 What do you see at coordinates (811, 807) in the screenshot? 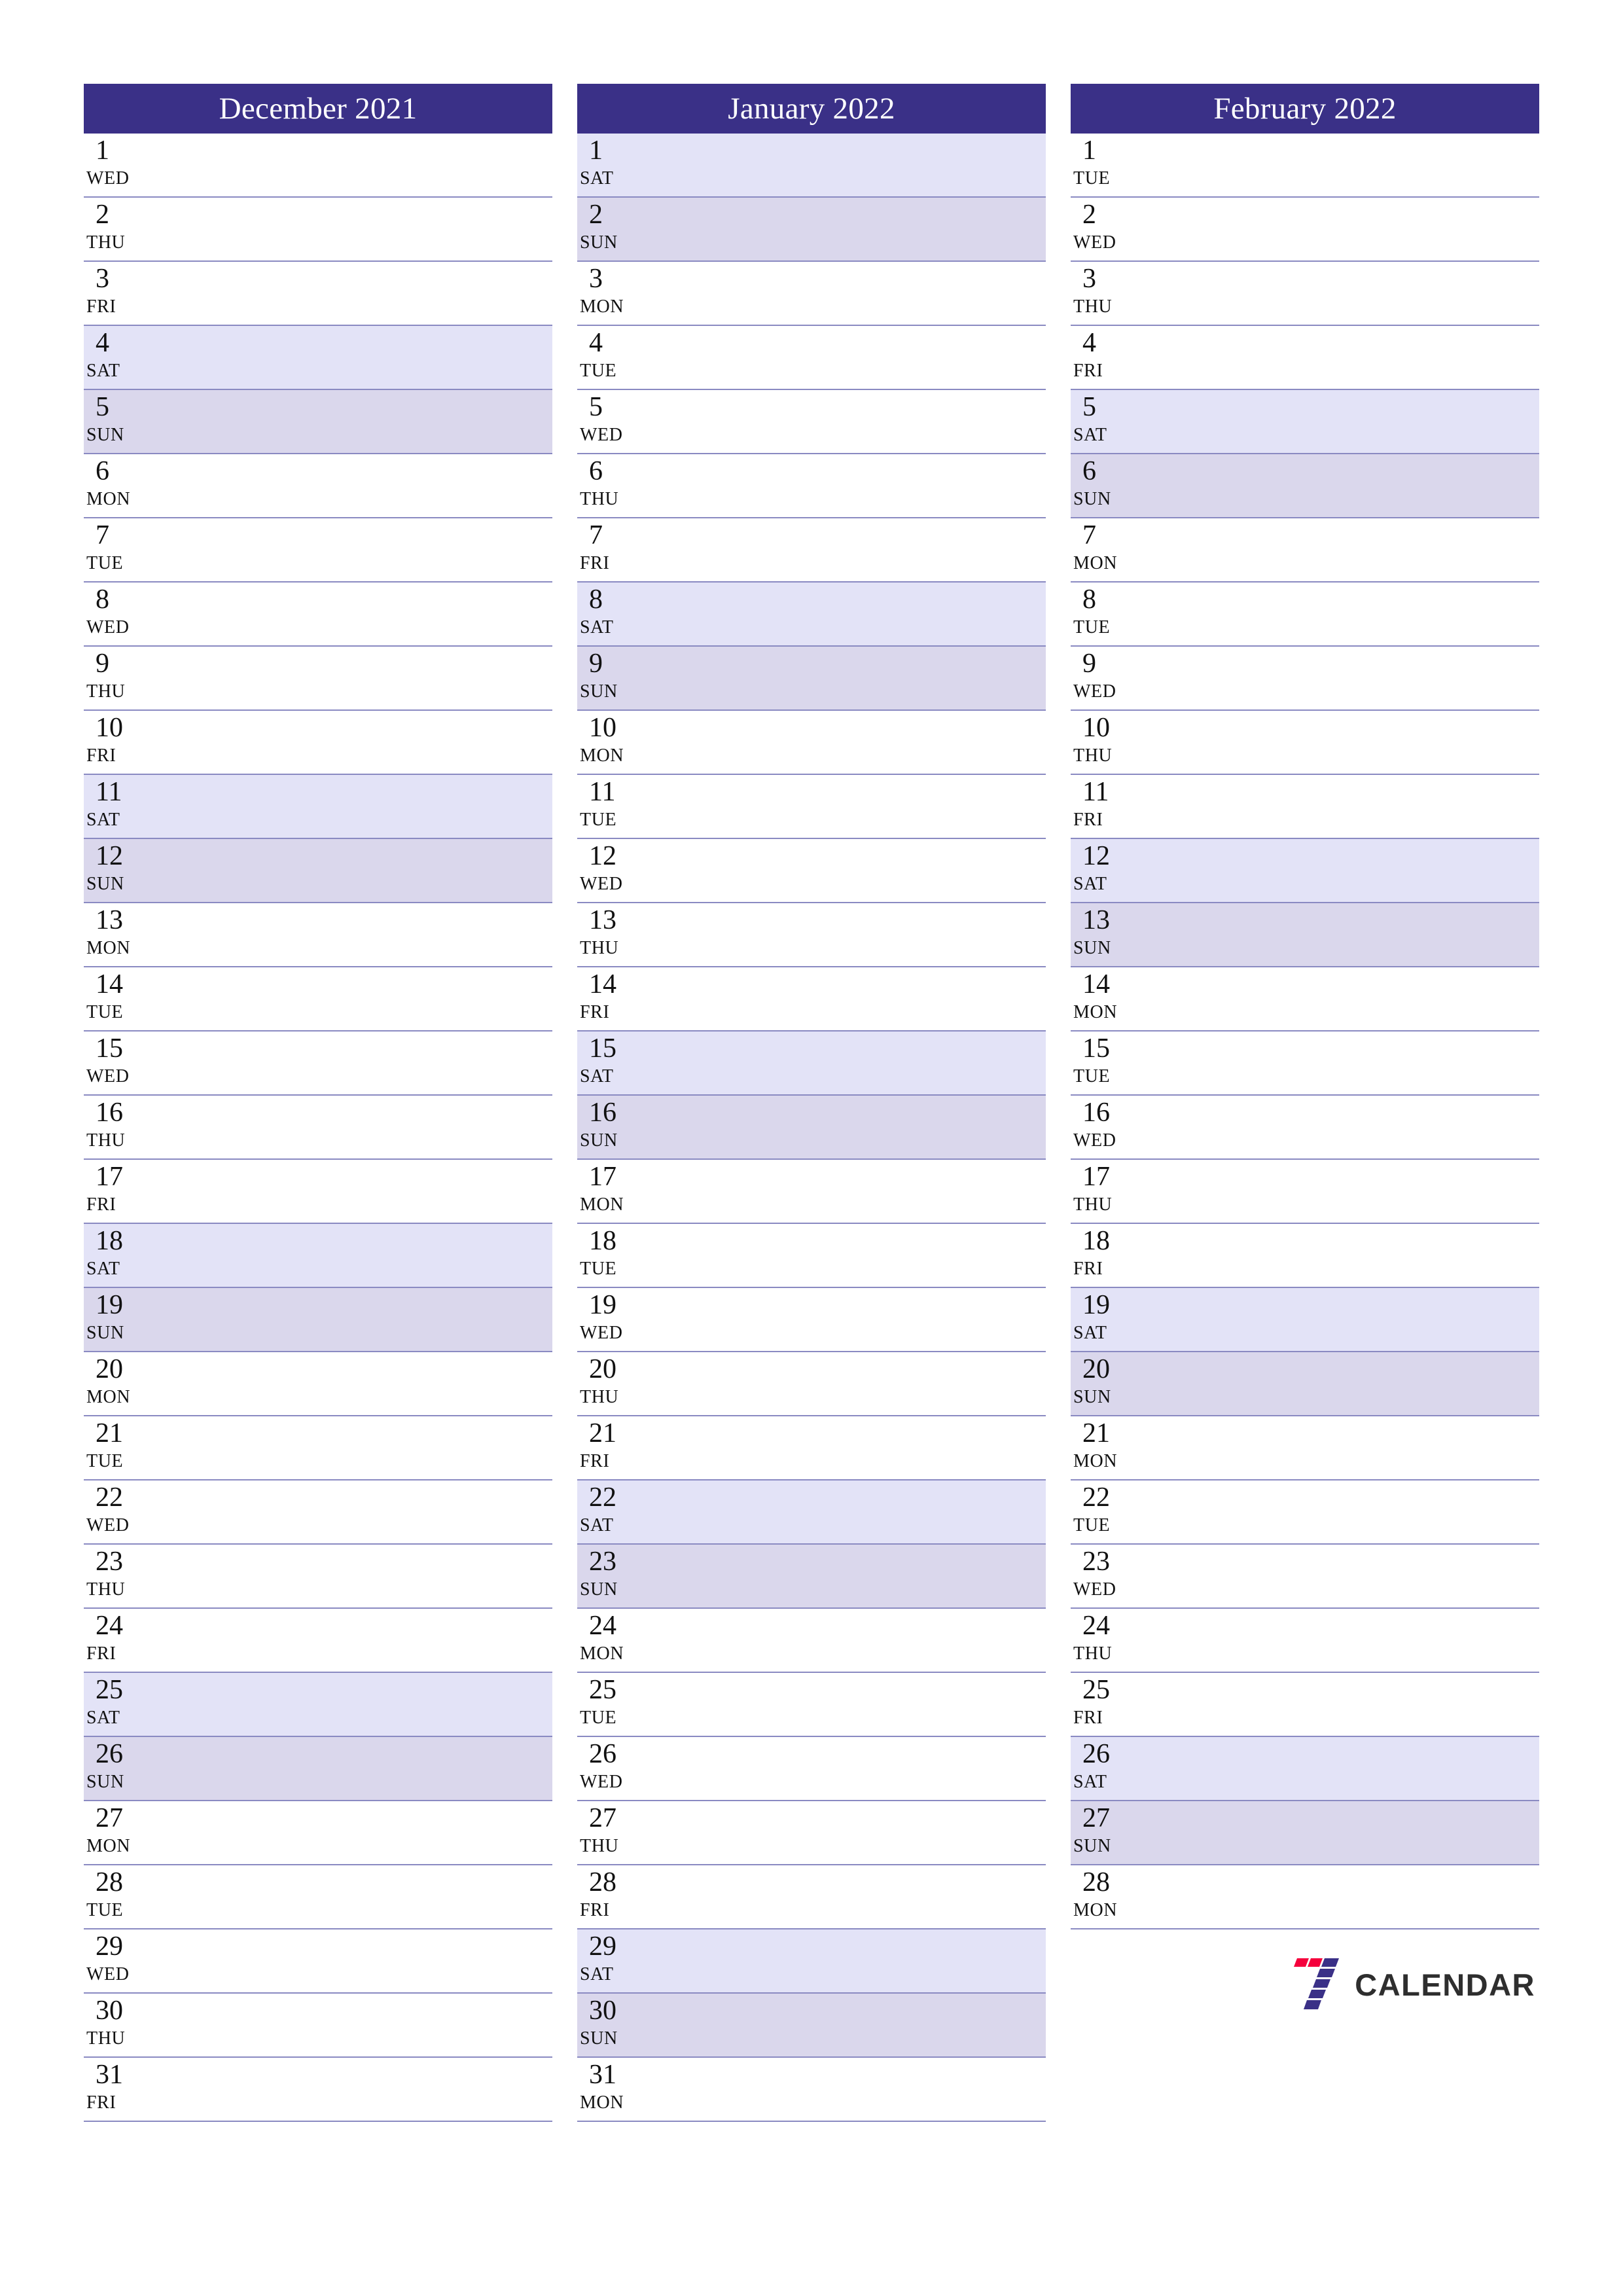
I see `day-row: 11 TUE` at bounding box center [811, 807].